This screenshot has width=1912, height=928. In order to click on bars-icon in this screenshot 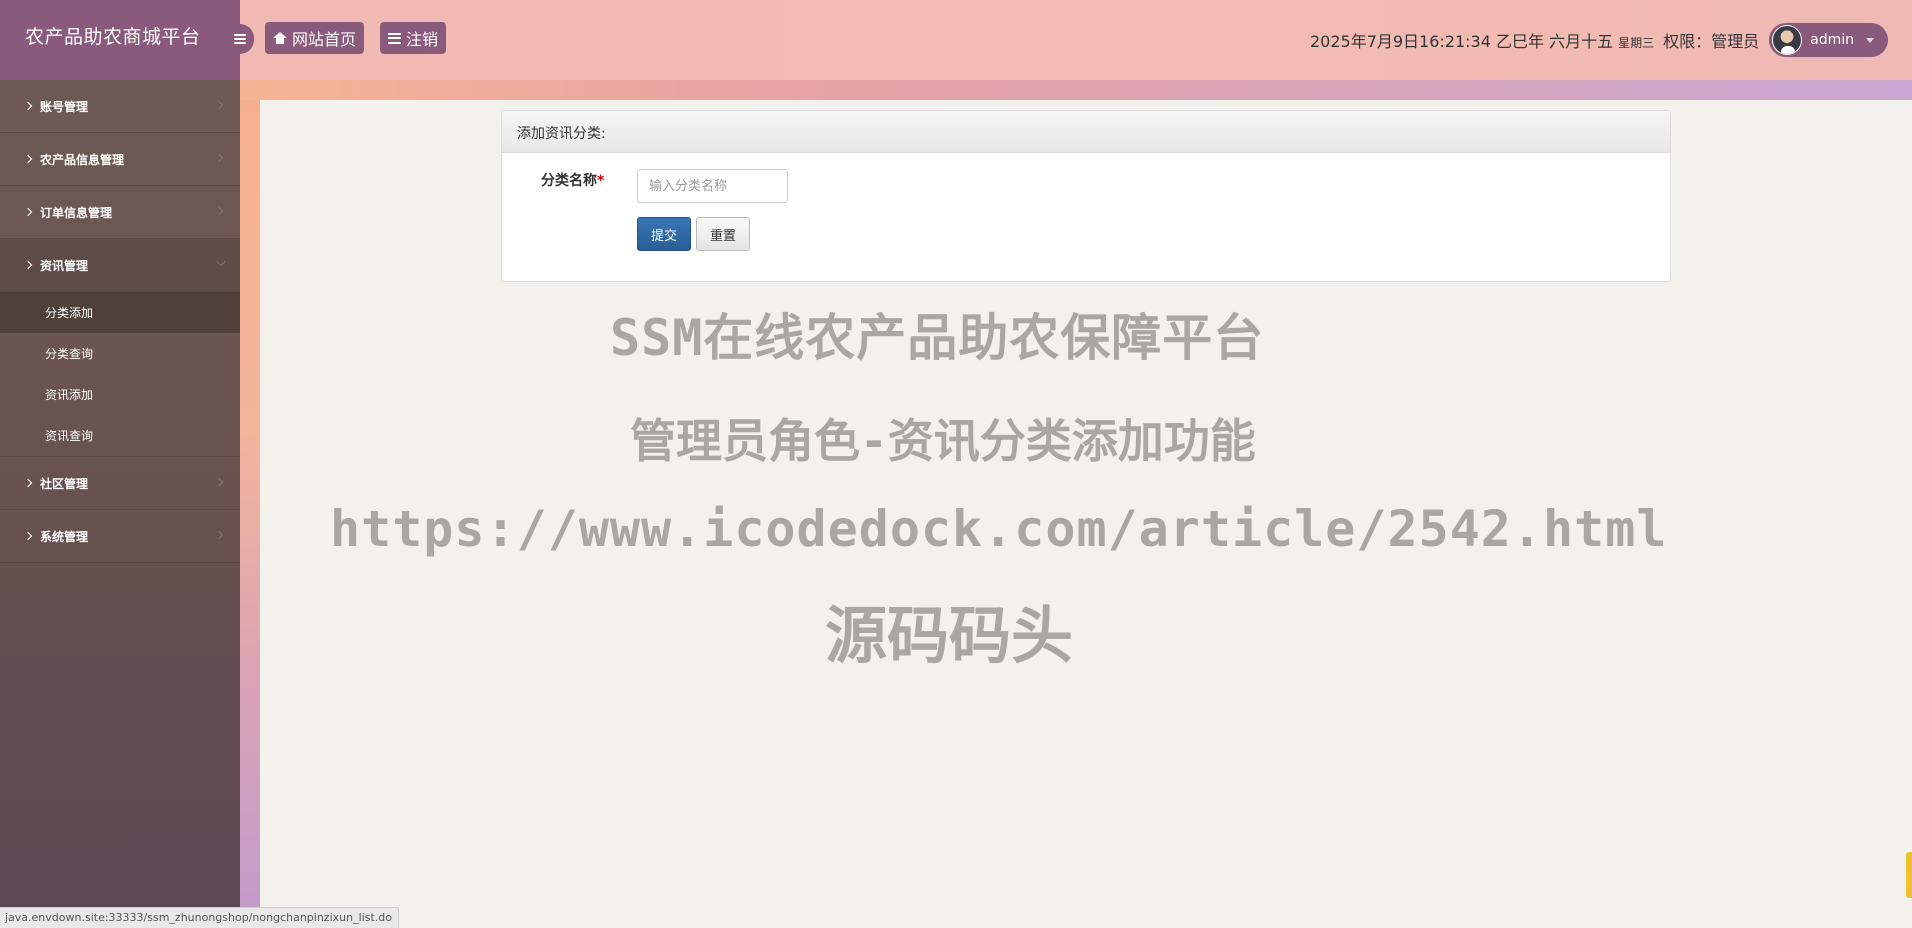, I will do `click(394, 38)`.